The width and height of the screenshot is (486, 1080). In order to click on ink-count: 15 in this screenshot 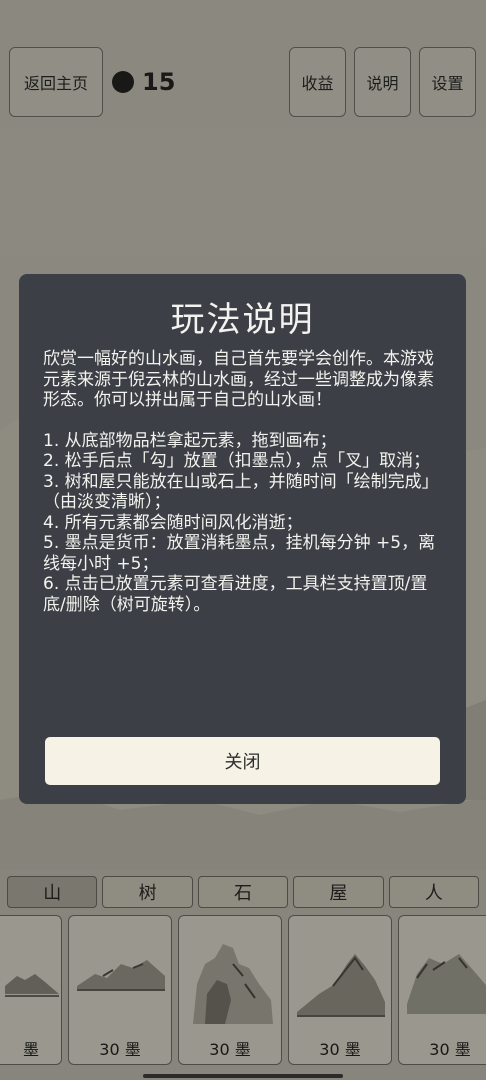, I will do `click(159, 82)`.